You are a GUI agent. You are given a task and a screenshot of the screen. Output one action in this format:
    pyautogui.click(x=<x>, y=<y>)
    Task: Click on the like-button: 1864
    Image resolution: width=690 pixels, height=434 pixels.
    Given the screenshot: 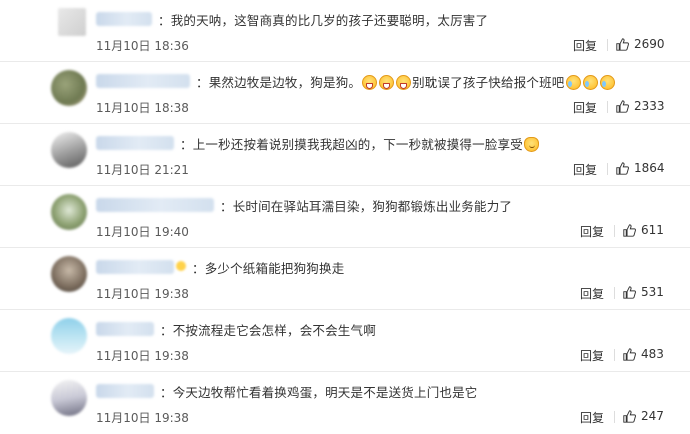 What is the action you would take?
    pyautogui.click(x=640, y=168)
    